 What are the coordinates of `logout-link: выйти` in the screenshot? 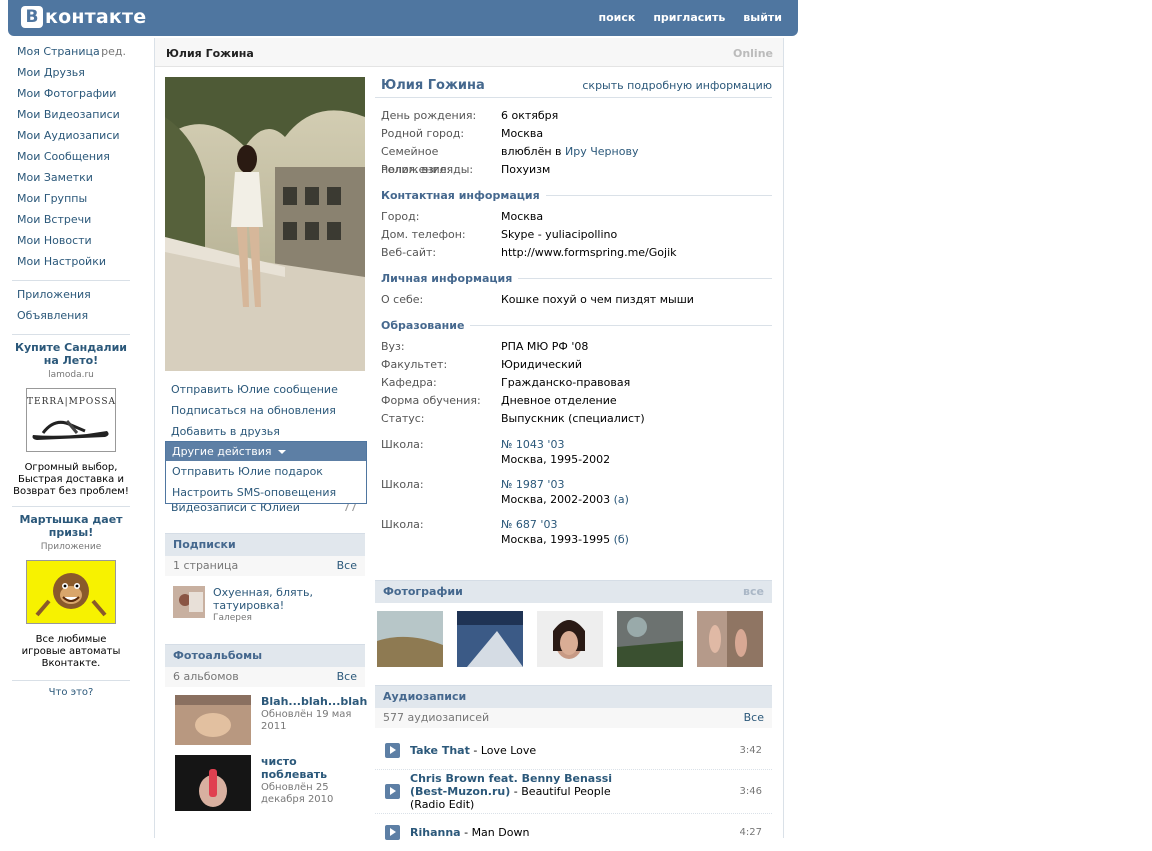 It's located at (762, 17).